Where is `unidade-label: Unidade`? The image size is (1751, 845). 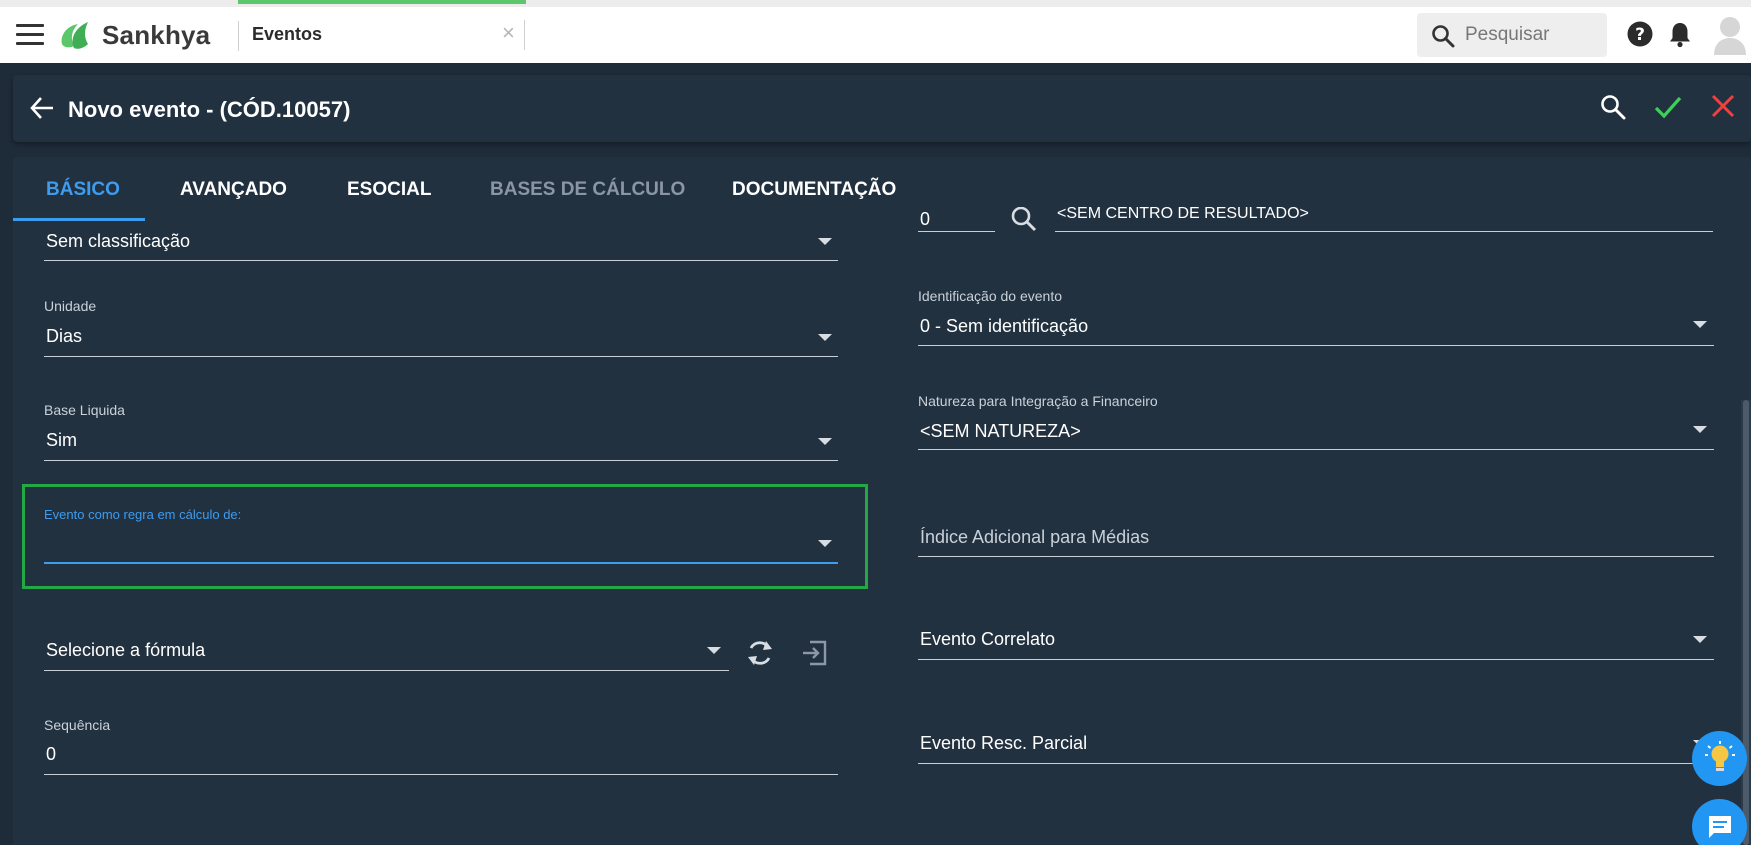 unidade-label: Unidade is located at coordinates (70, 306).